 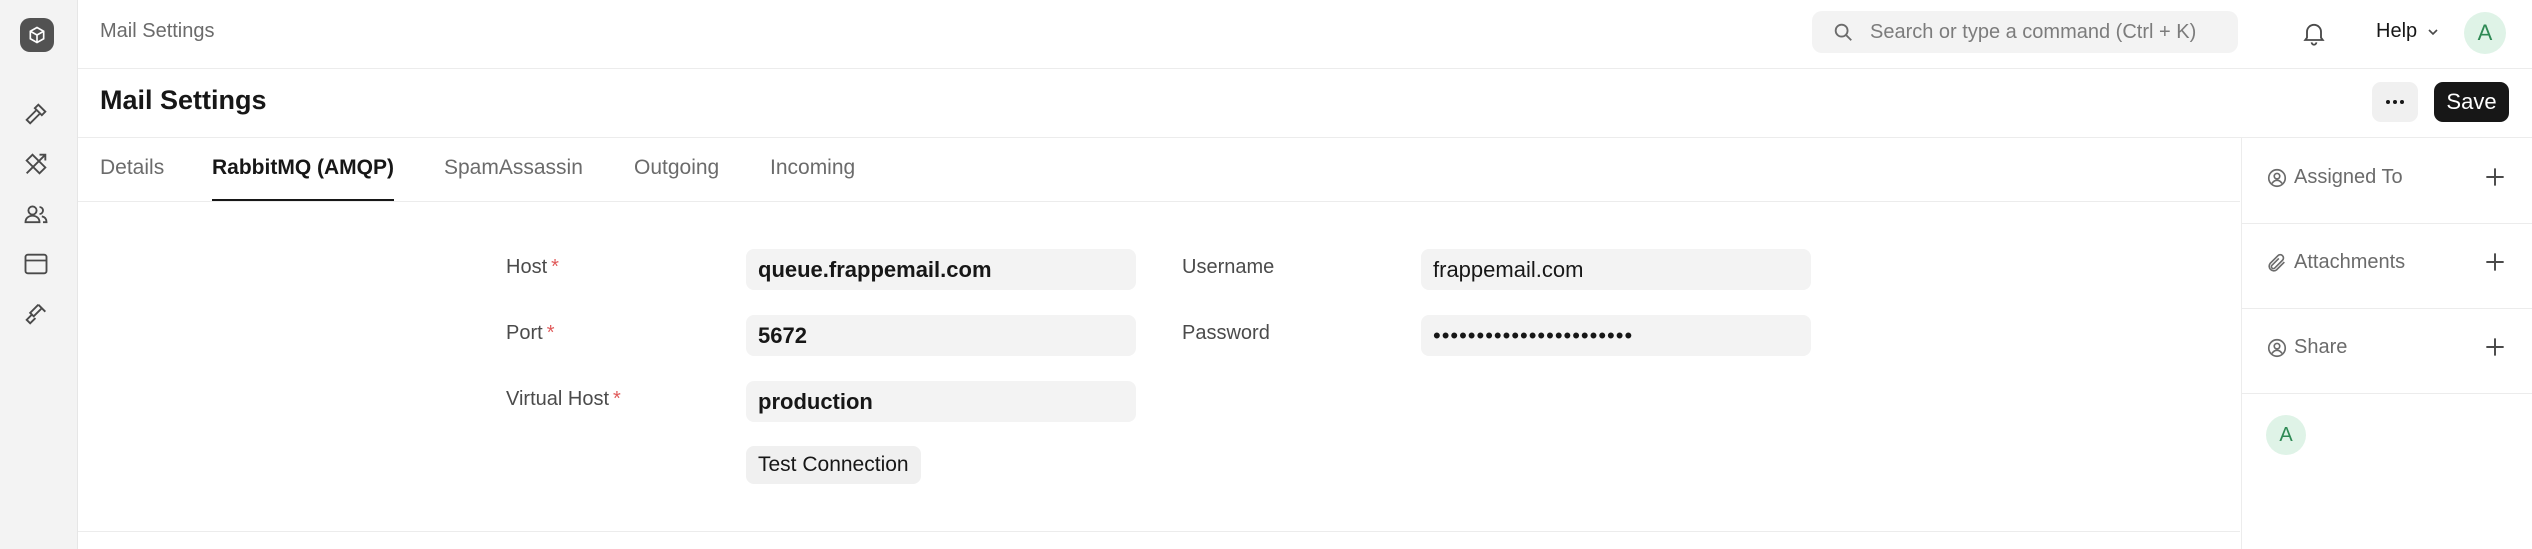 I want to click on assigned-to-section: Assigned To, so click(x=2387, y=181).